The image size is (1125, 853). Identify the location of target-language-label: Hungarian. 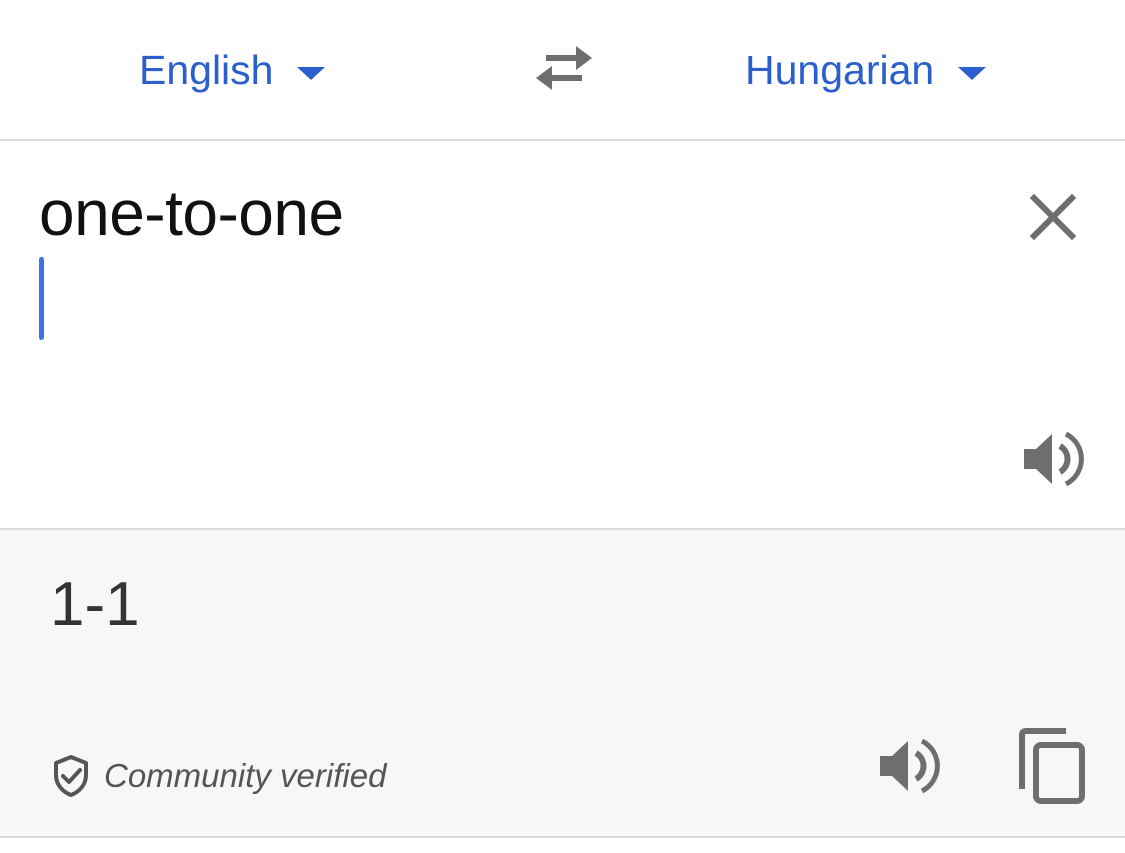
(840, 69).